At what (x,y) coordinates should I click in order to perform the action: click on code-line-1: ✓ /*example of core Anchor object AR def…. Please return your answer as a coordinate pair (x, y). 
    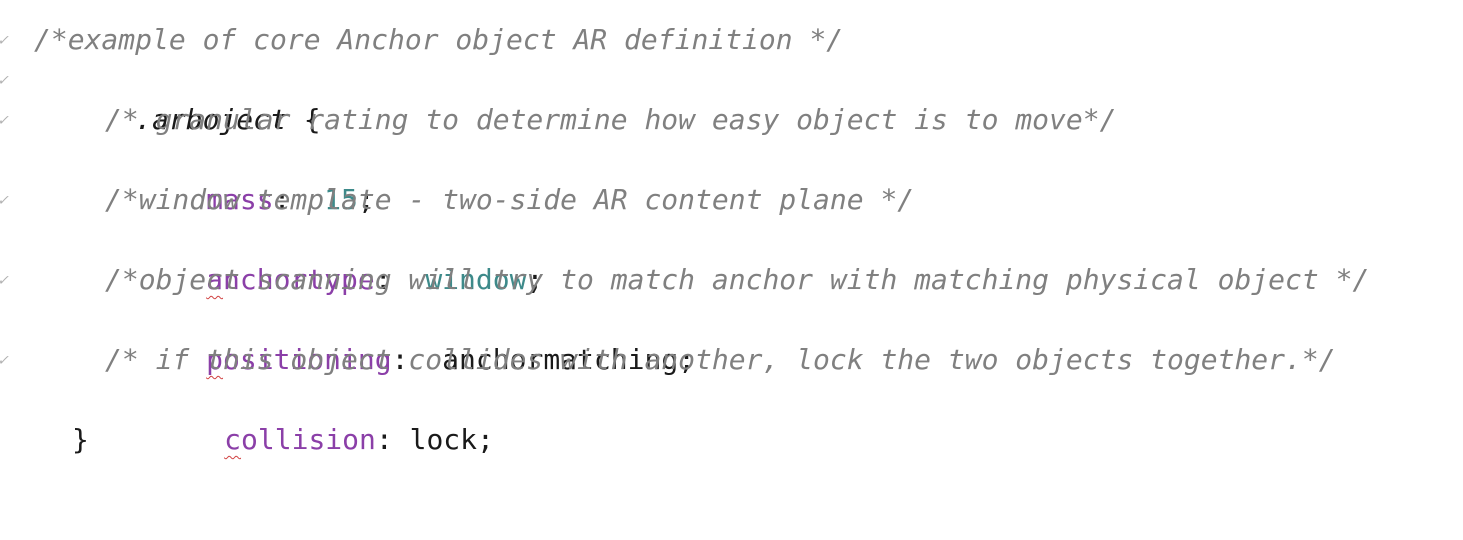
    Looking at the image, I should click on (731, 40).